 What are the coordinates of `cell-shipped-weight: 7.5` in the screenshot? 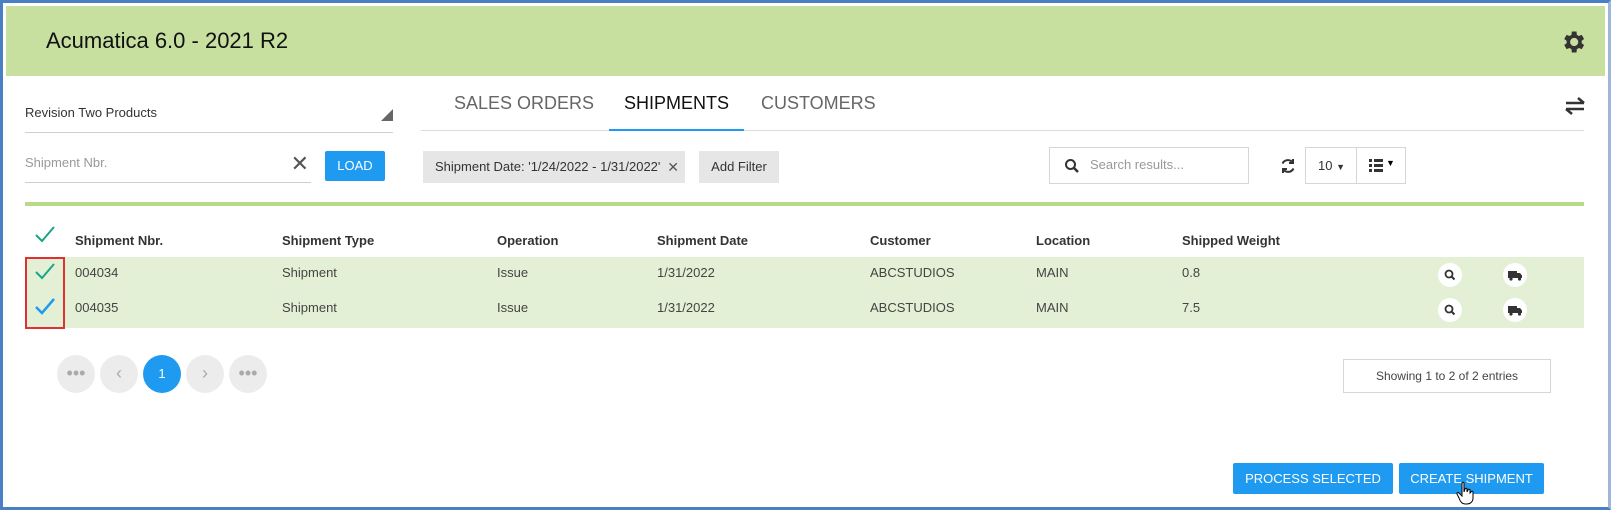 It's located at (1191, 307).